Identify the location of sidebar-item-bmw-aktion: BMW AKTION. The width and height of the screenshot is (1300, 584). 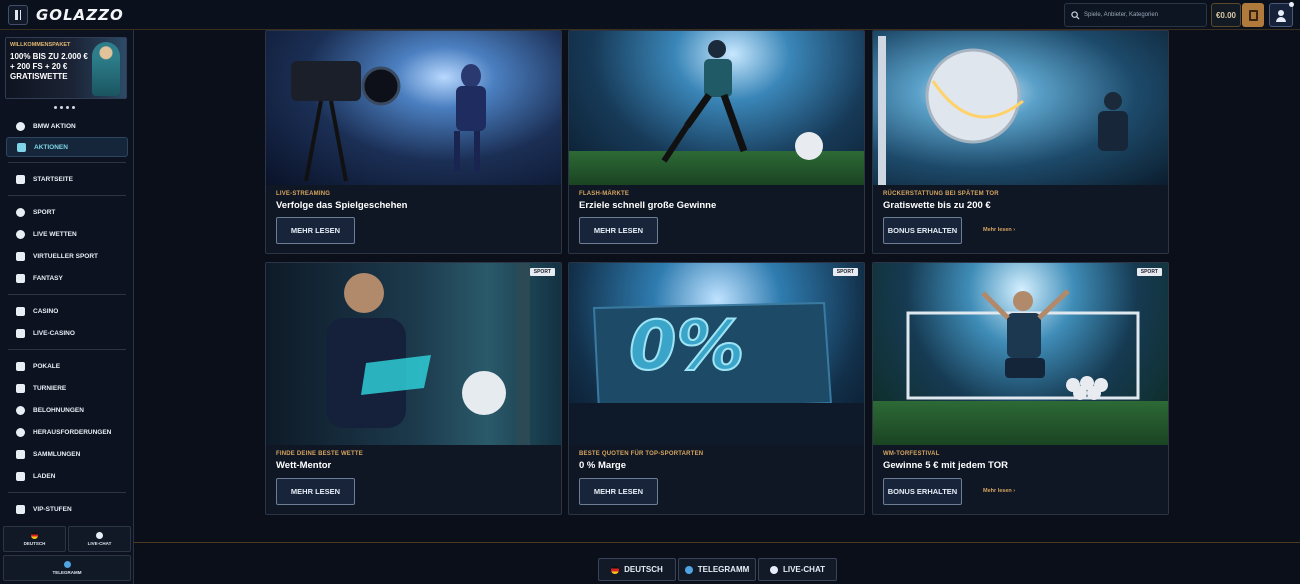
(67, 126).